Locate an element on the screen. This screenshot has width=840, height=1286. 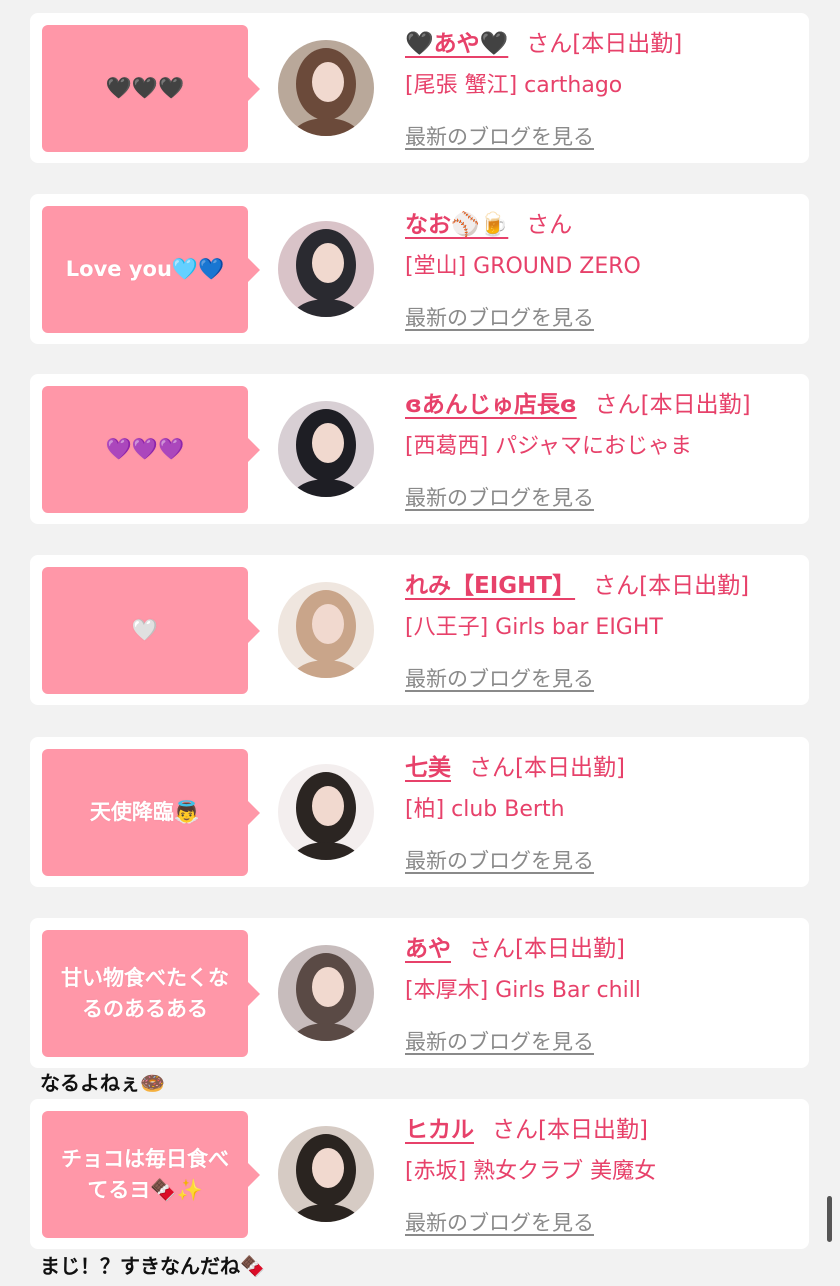
cast-name-link: ɞあんじゅ店長ɞ is located at coordinates (491, 405).